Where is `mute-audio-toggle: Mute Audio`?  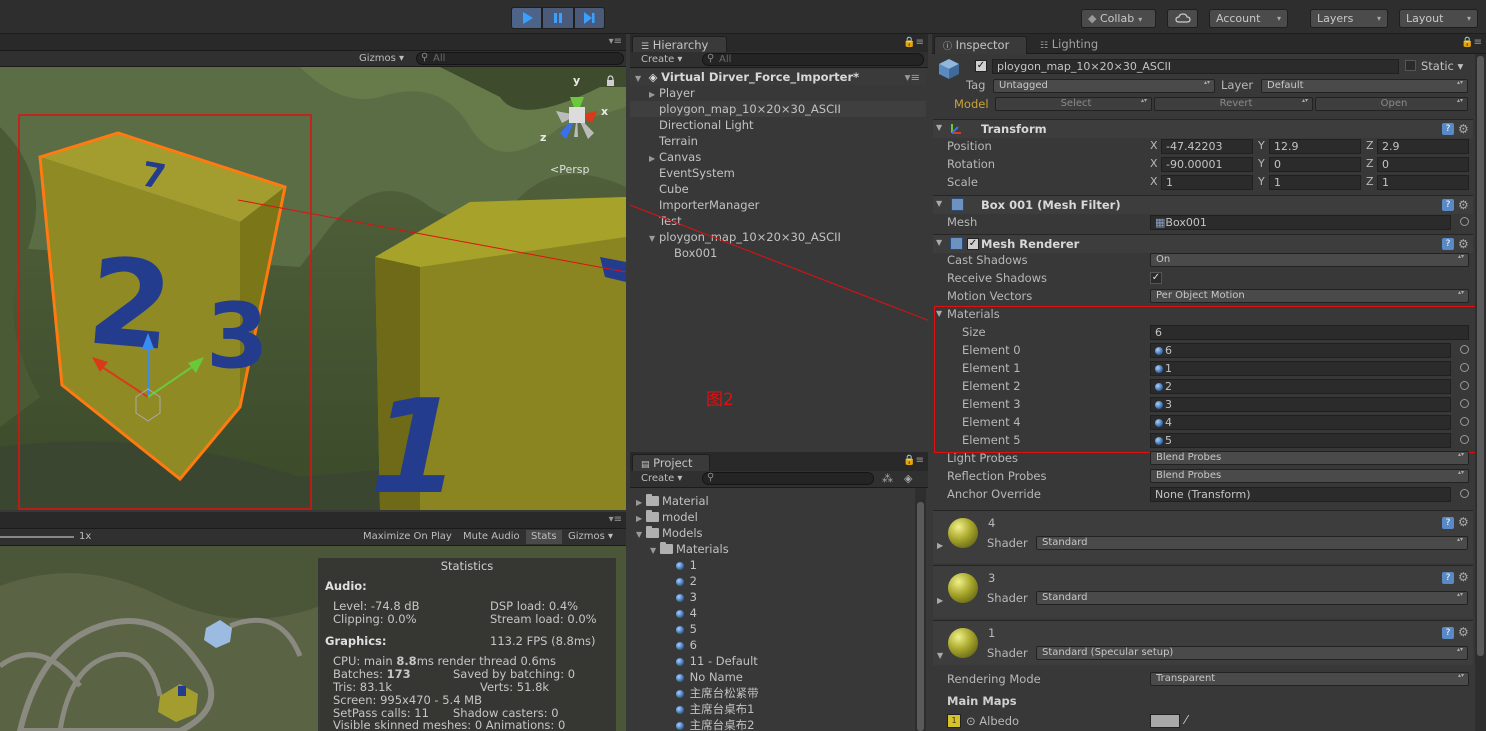 mute-audio-toggle: Mute Audio is located at coordinates (491, 537).